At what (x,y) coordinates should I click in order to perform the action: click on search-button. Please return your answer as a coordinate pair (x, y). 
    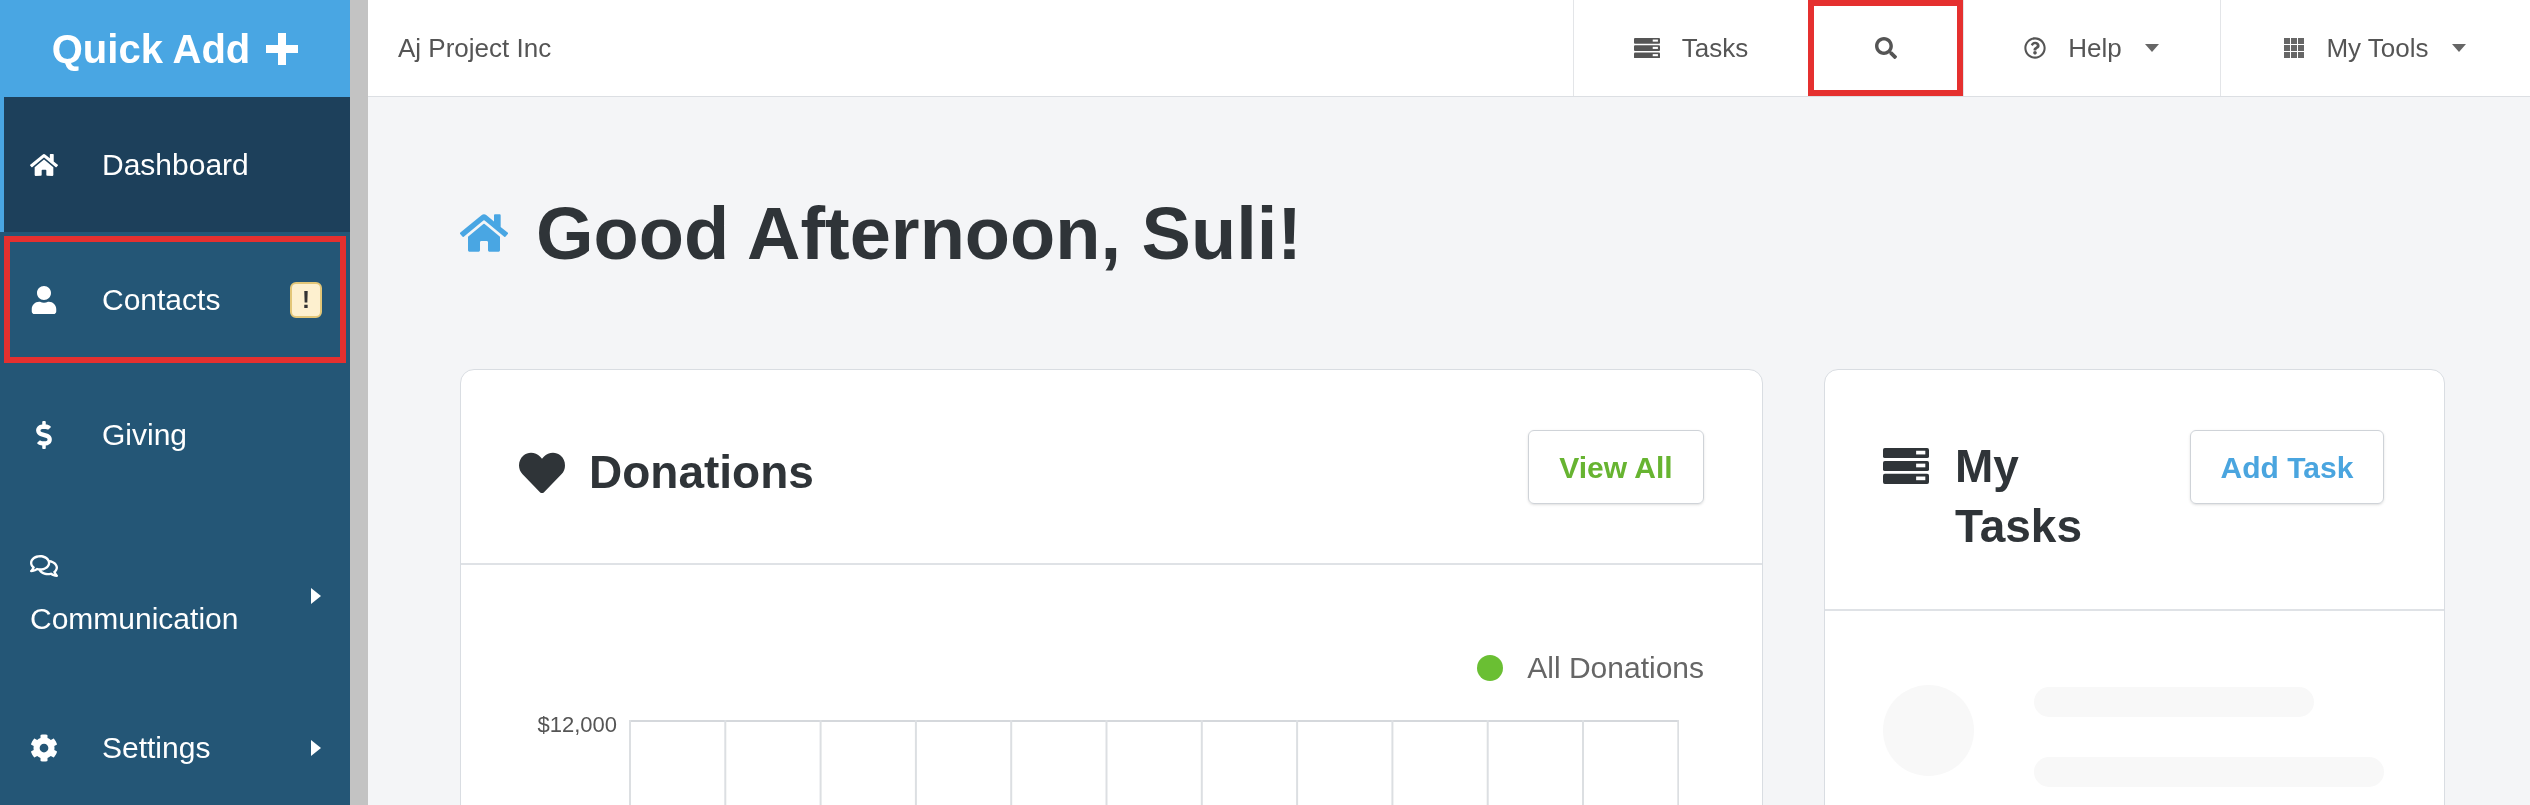
    Looking at the image, I should click on (1885, 48).